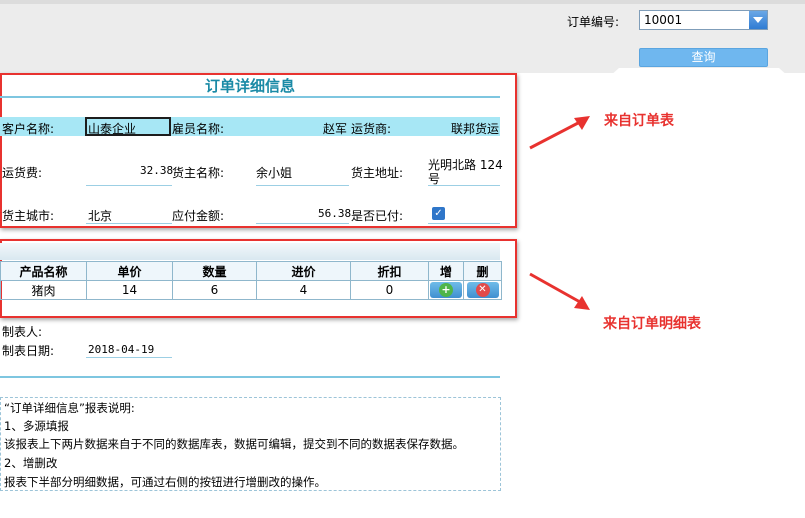  I want to click on delete-row-button: ✕, so click(482, 290).